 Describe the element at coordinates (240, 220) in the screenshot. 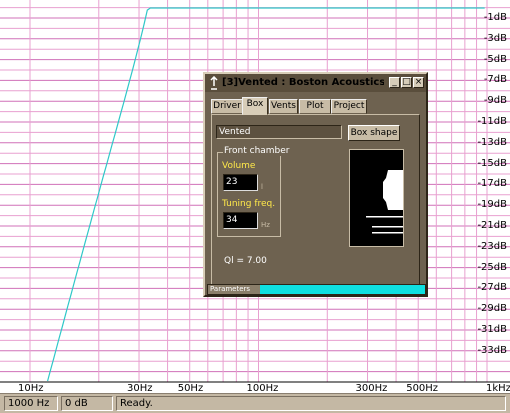

I see `tuning-freq-input: 34` at that location.